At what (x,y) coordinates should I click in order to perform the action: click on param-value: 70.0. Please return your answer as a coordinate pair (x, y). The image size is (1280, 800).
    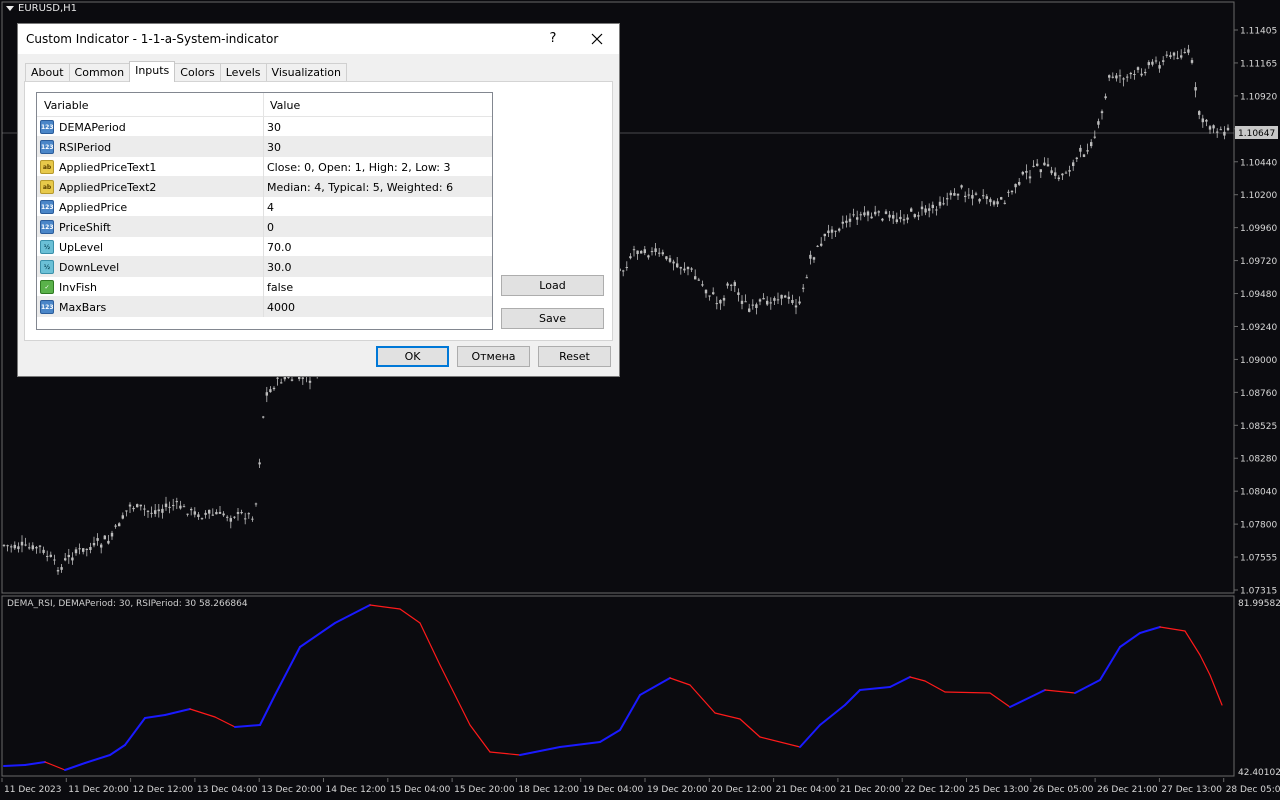
    Looking at the image, I should click on (279, 247).